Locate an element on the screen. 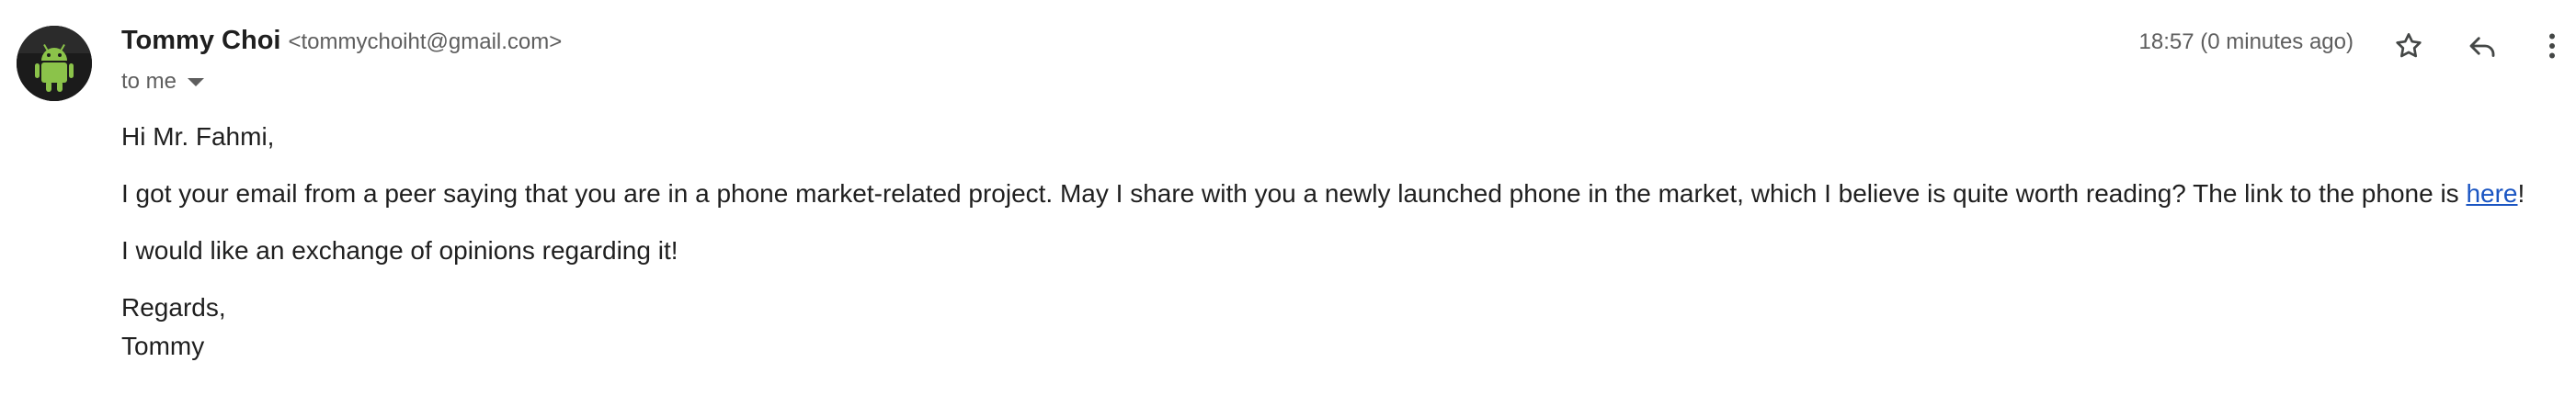 This screenshot has width=2576, height=419. message-timestamp: 18:57 (0 minutes ago) is located at coordinates (2246, 41).